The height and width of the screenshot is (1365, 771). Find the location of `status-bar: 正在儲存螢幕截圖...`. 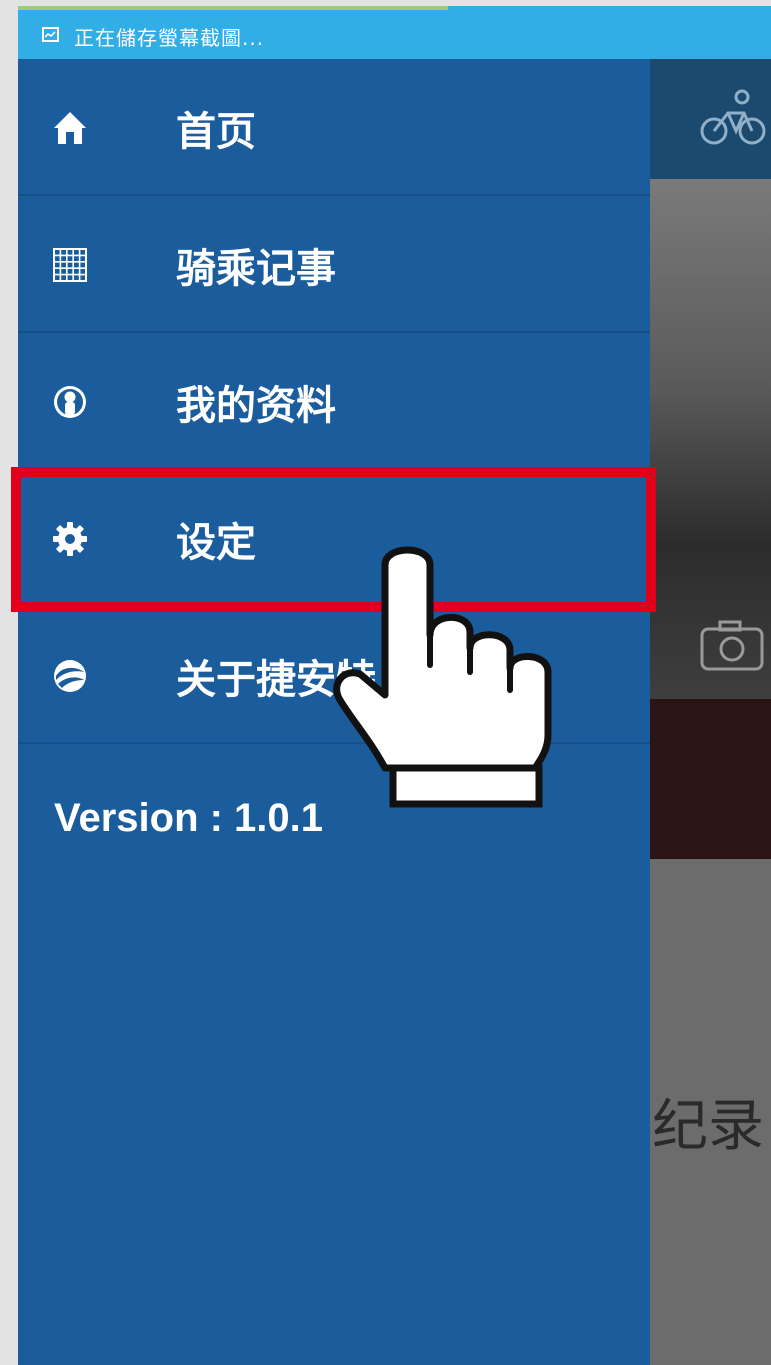

status-bar: 正在儲存螢幕截圖... is located at coordinates (394, 32).